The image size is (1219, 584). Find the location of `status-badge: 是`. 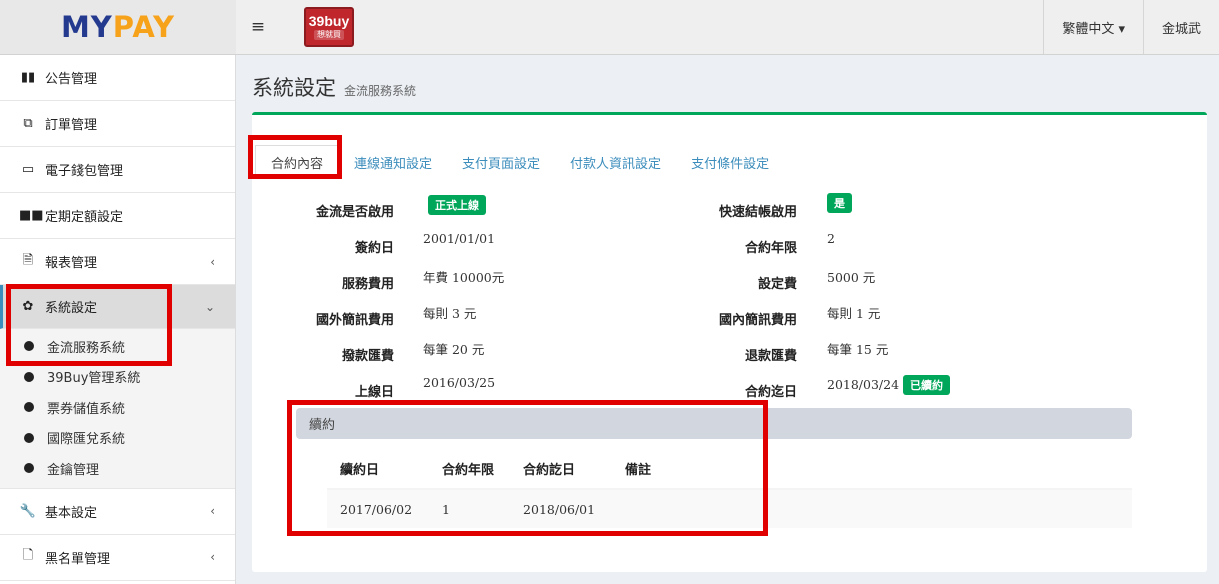

status-badge: 是 is located at coordinates (839, 203).